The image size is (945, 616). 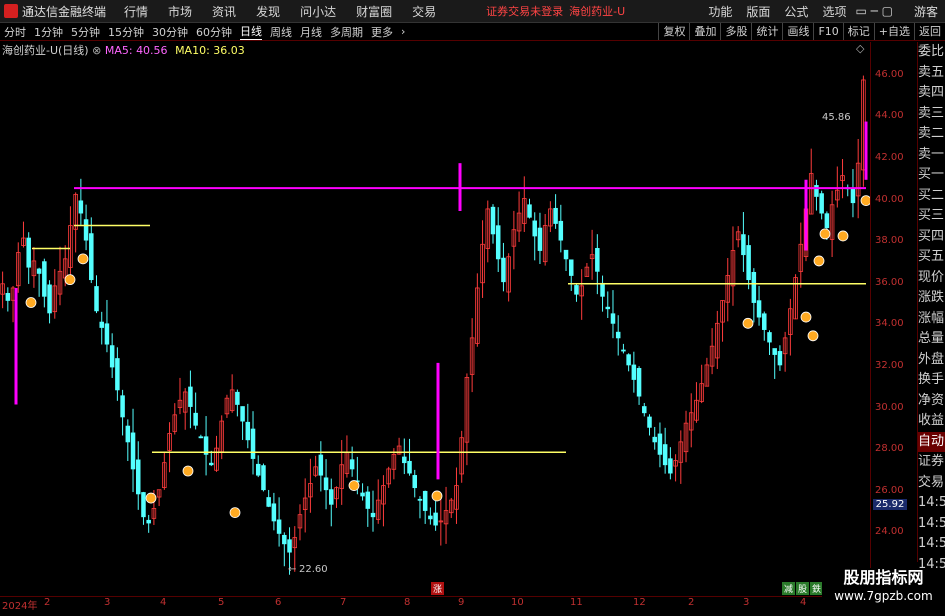 I want to click on period-30min: 30分钟, so click(x=170, y=32).